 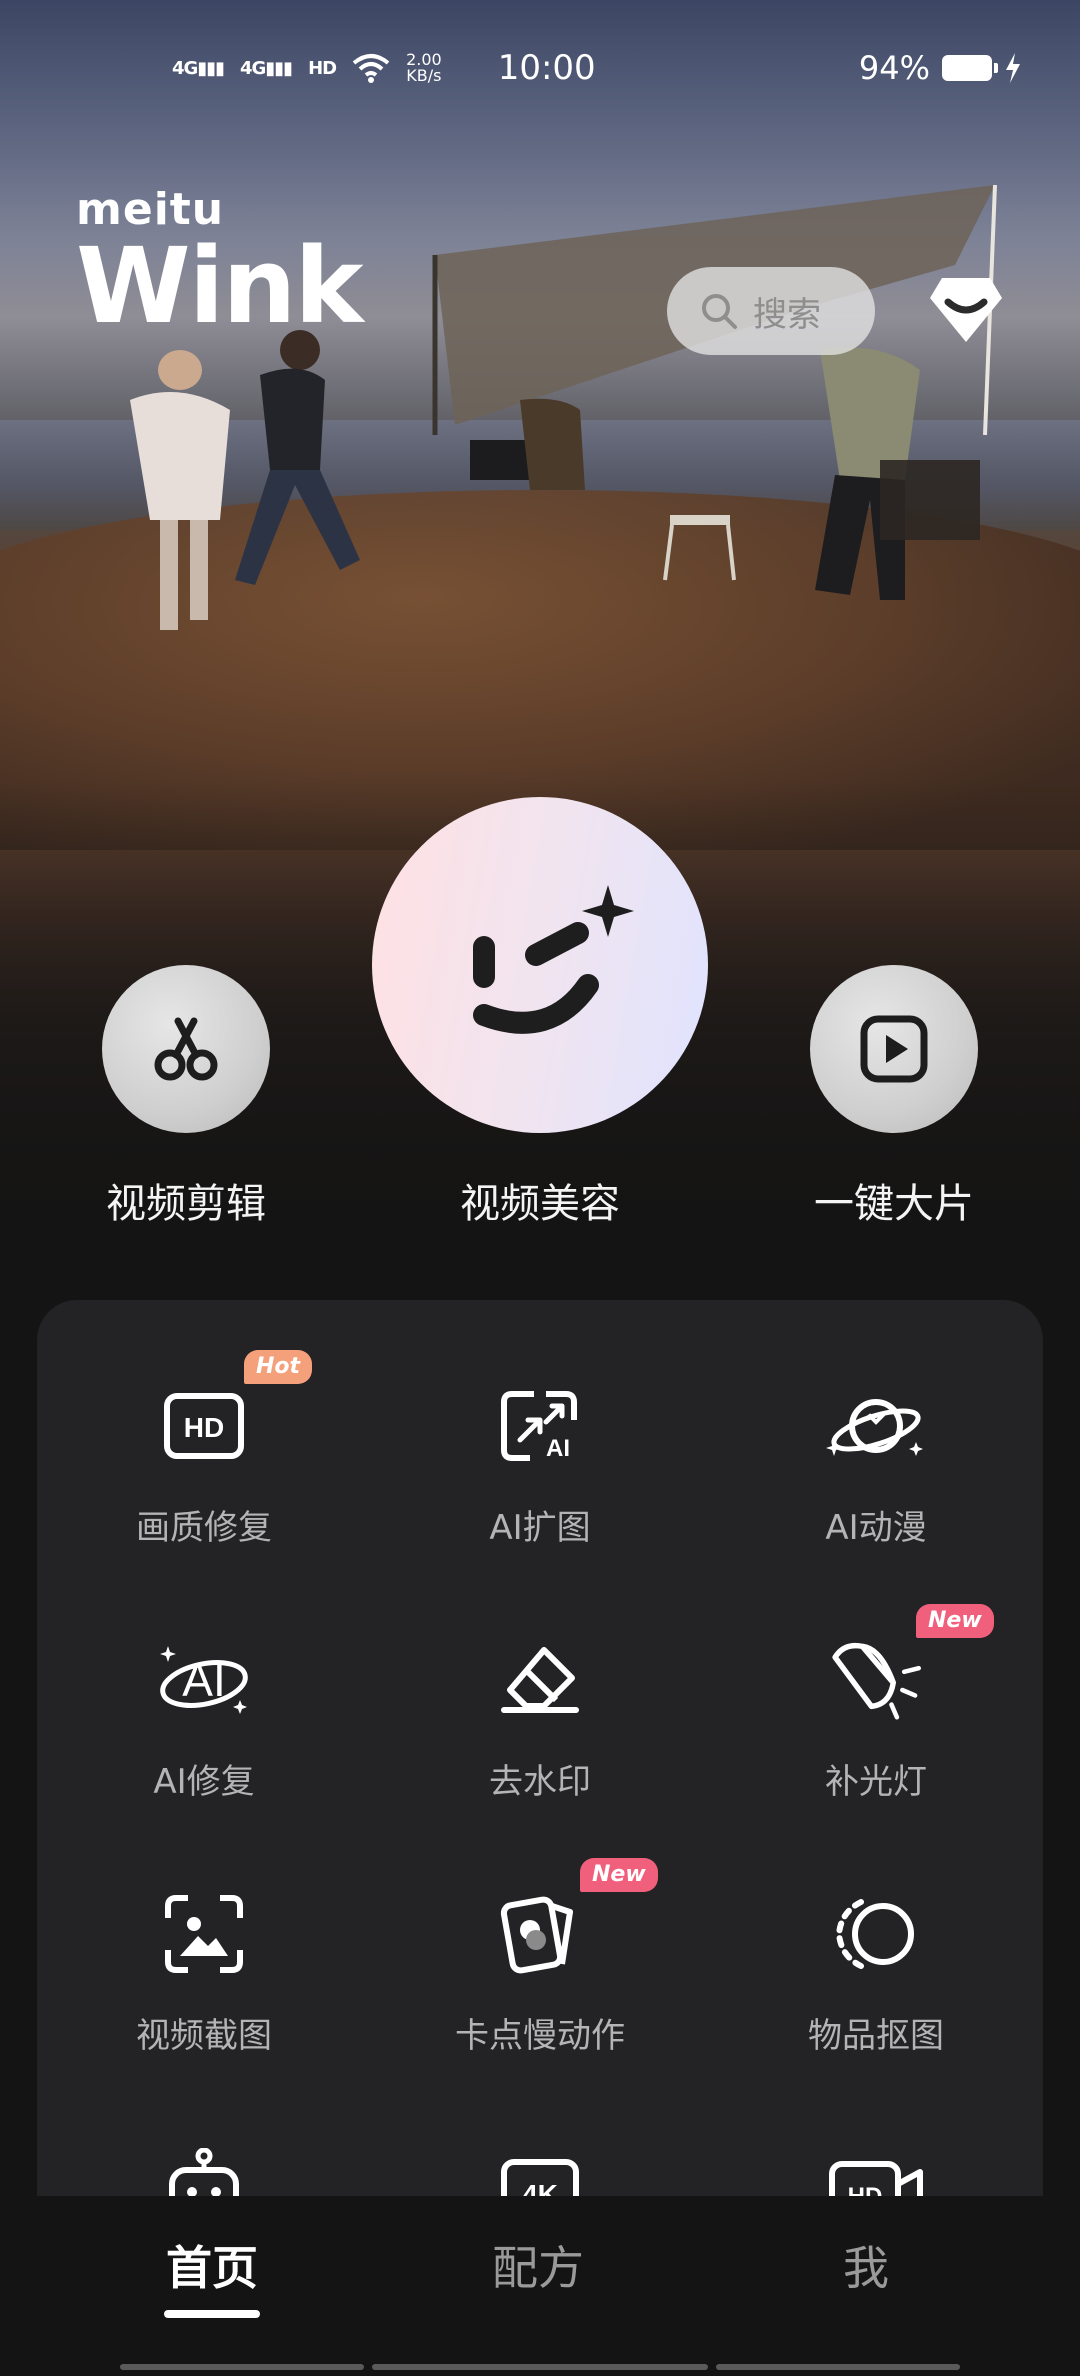 I want to click on tool-fill-light: 补光灯 New, so click(x=876, y=1703).